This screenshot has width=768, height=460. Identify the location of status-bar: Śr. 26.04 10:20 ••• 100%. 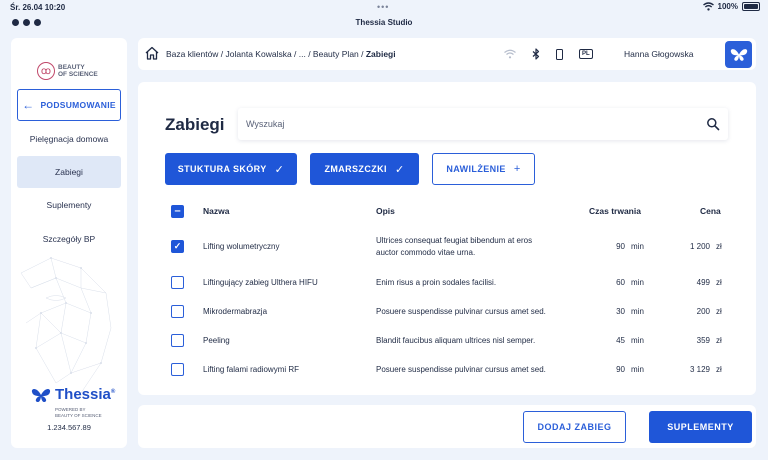
(384, 8).